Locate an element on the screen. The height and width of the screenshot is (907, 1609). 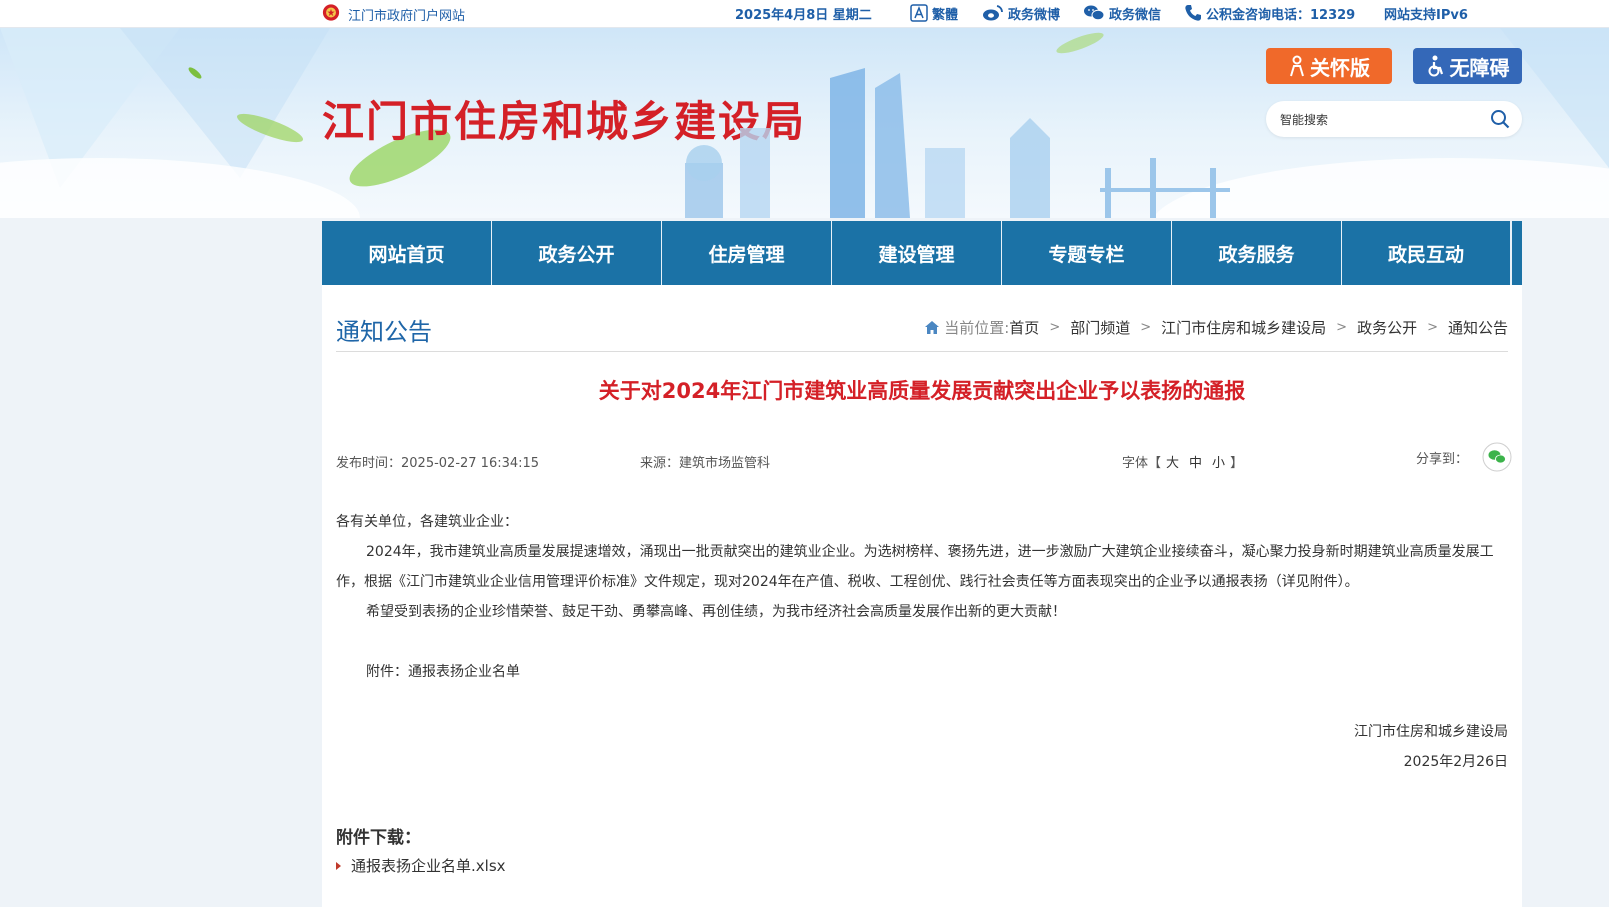
traditional-chinese-label: 繁體 is located at coordinates (945, 15).